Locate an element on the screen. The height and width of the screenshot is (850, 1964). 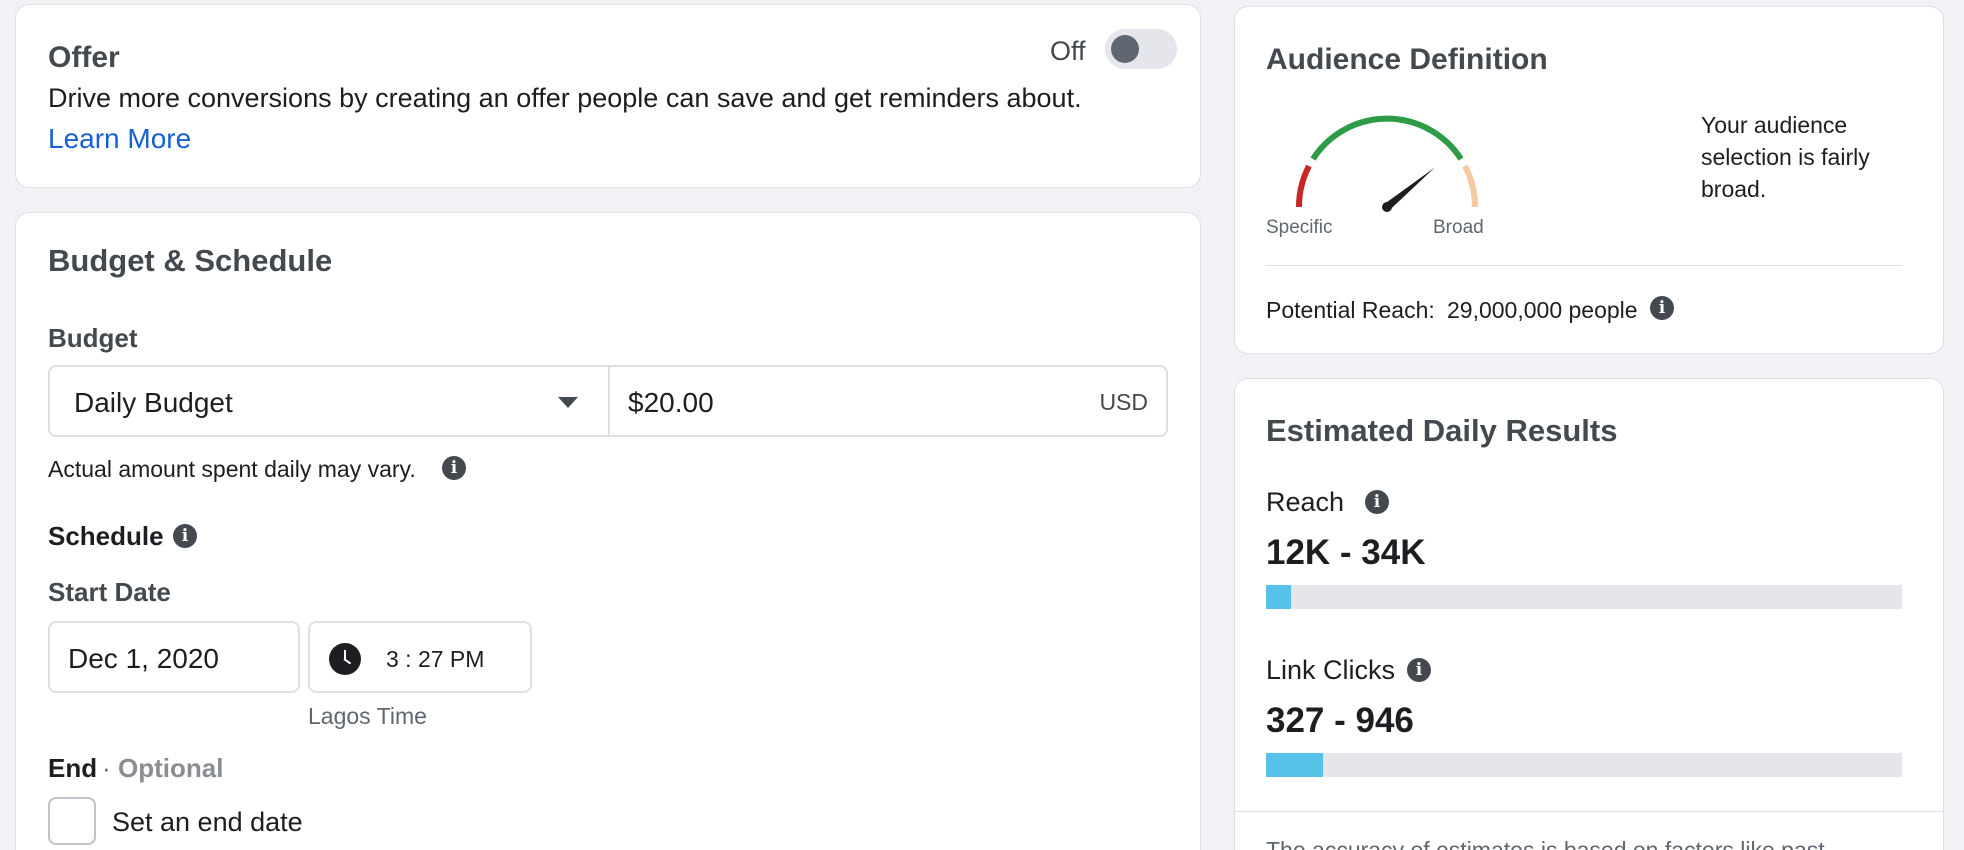
learn-more-link: Learn More is located at coordinates (119, 139).